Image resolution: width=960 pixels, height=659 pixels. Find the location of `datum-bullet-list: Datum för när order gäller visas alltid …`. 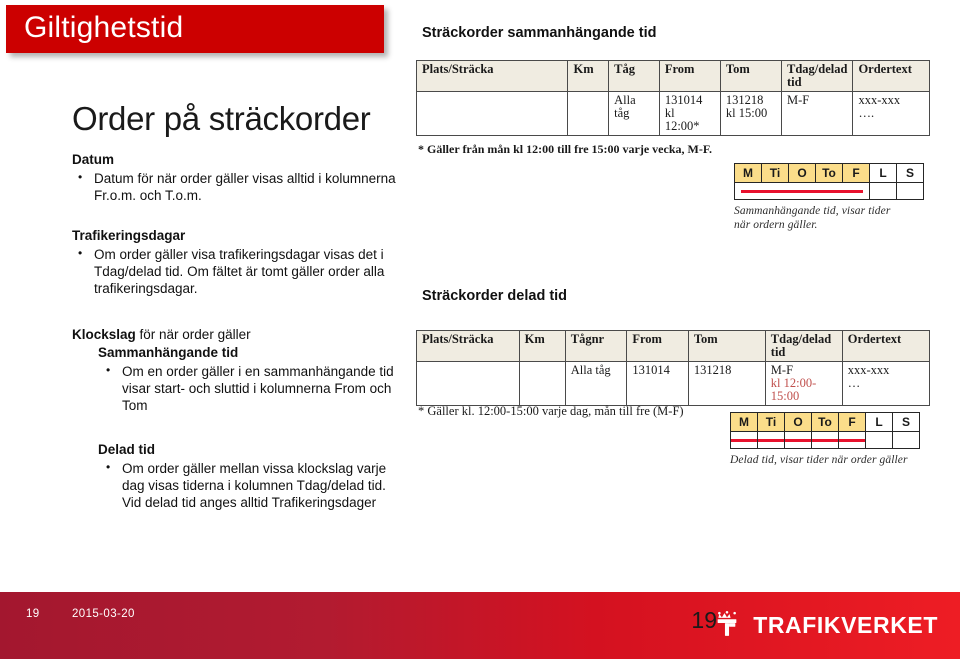

datum-bullet-list: Datum för när order gäller visas alltid … is located at coordinates (237, 186).